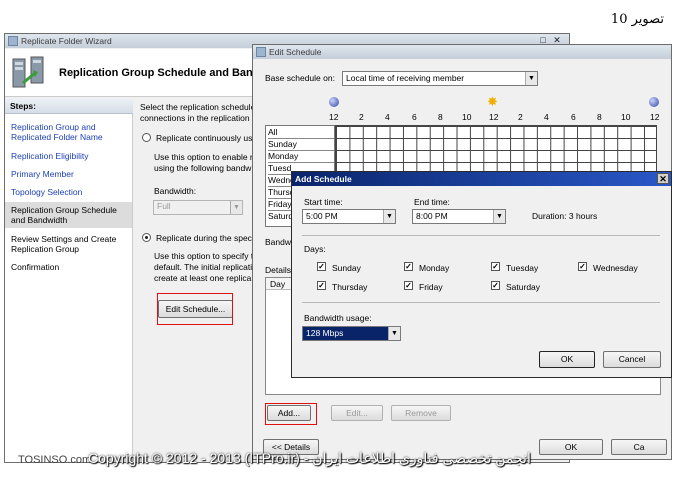 The image size is (678, 483). What do you see at coordinates (295, 52) in the screenshot?
I see `edit-schedule-title: Edit Schedule` at bounding box center [295, 52].